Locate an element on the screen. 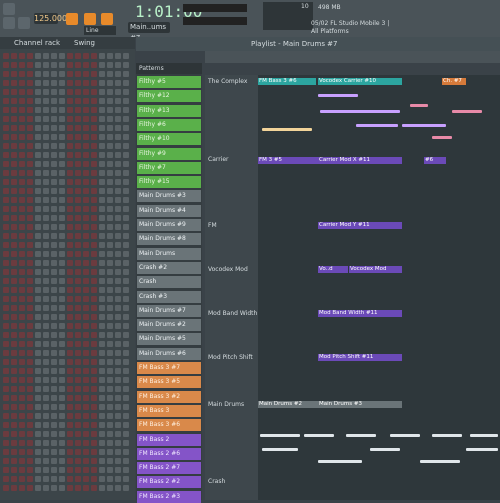  pattern-item: Filthy #13 is located at coordinates (169, 110).